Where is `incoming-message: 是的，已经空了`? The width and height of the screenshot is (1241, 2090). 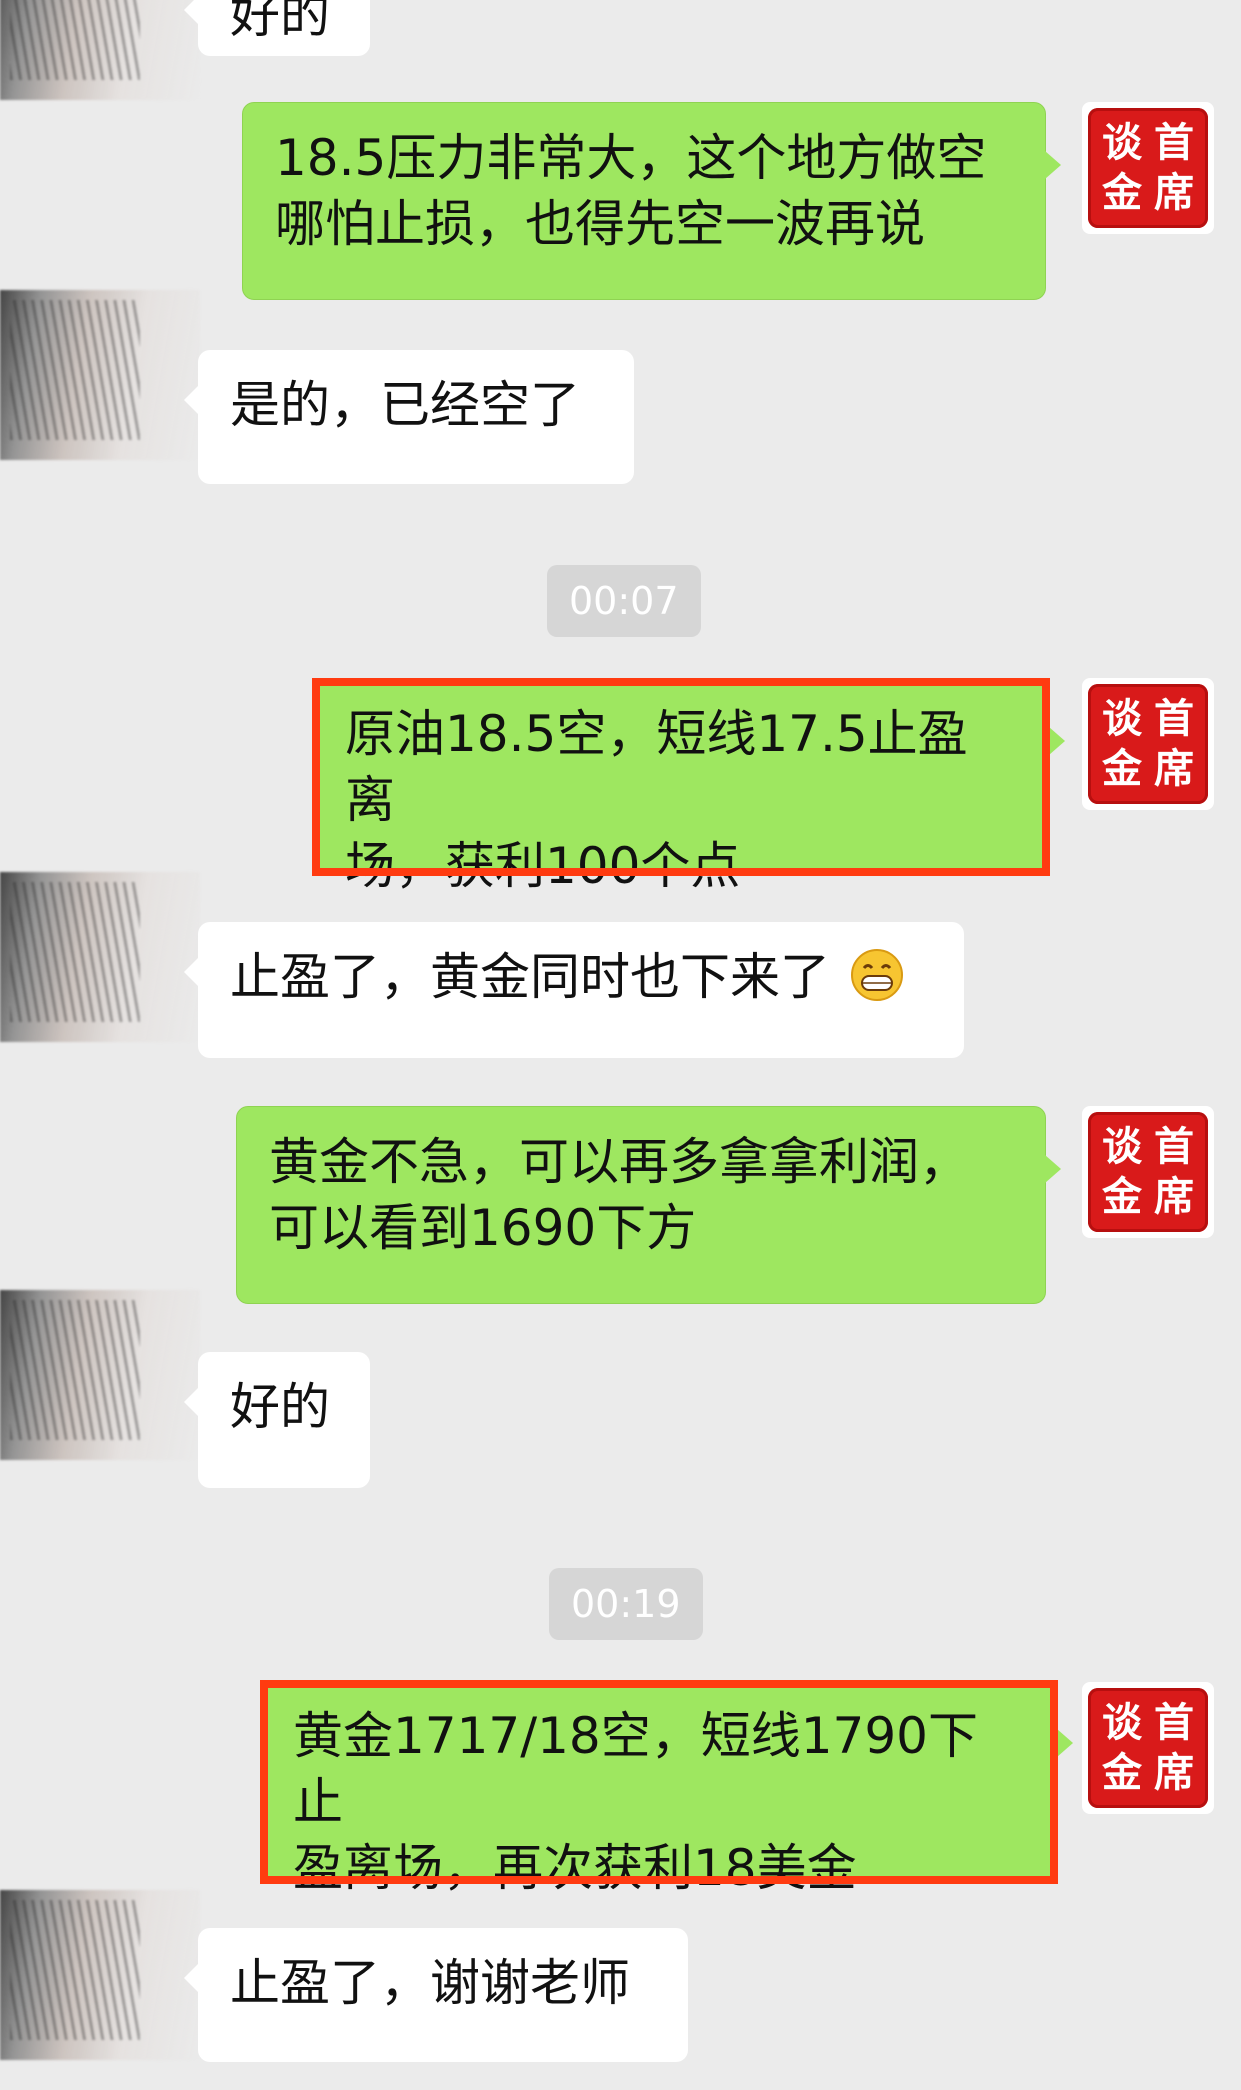 incoming-message: 是的，已经空了 is located at coordinates (409, 417).